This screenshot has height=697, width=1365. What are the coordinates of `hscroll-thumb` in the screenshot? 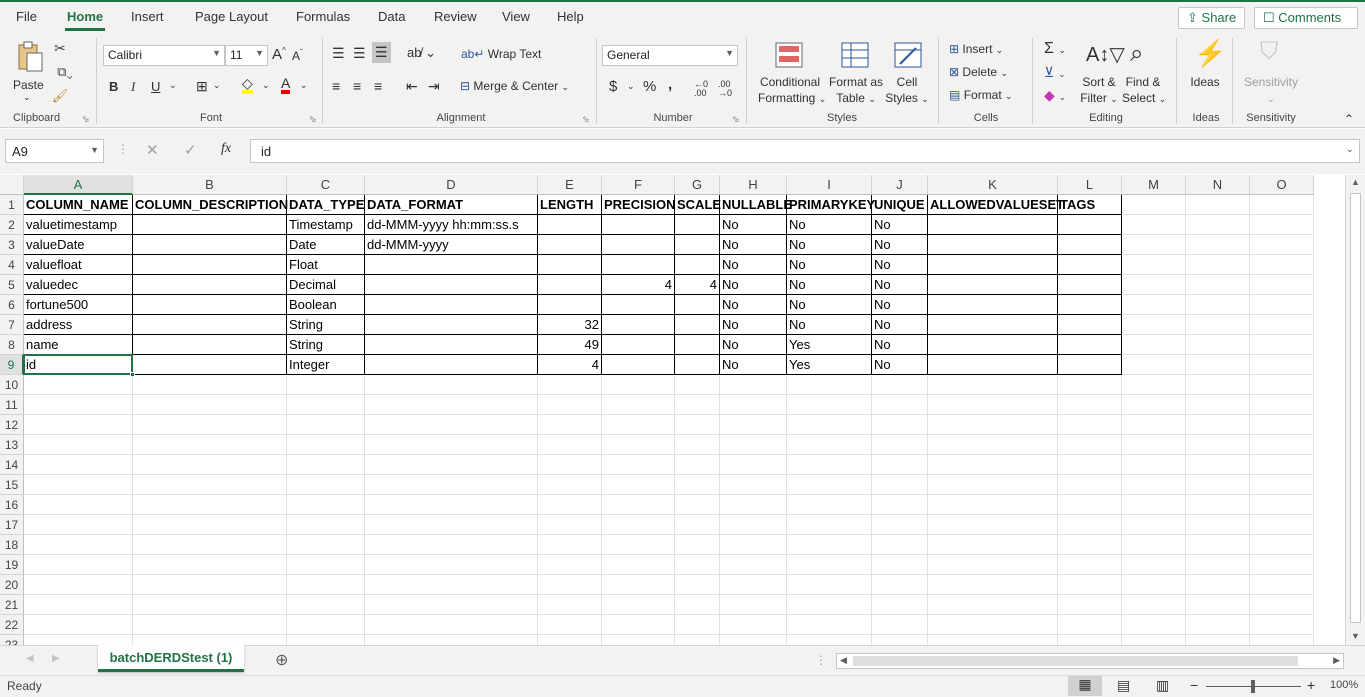 It's located at (1075, 661).